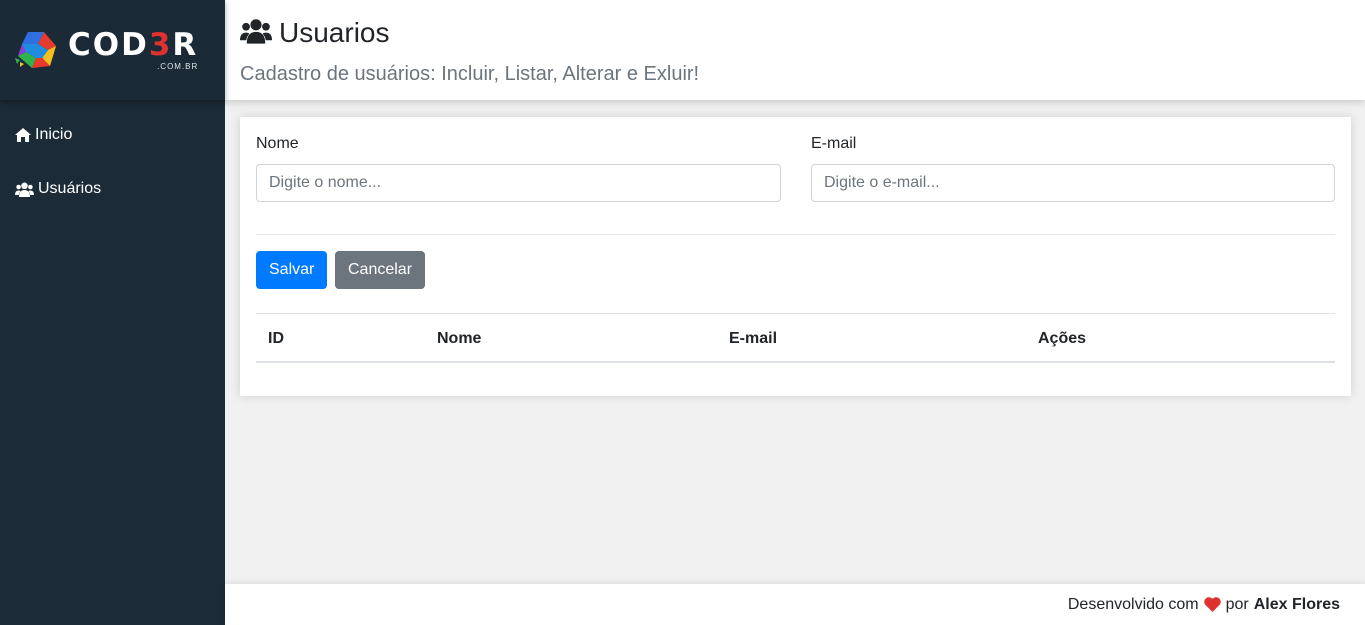  What do you see at coordinates (277, 143) in the screenshot?
I see `name-label: Nome` at bounding box center [277, 143].